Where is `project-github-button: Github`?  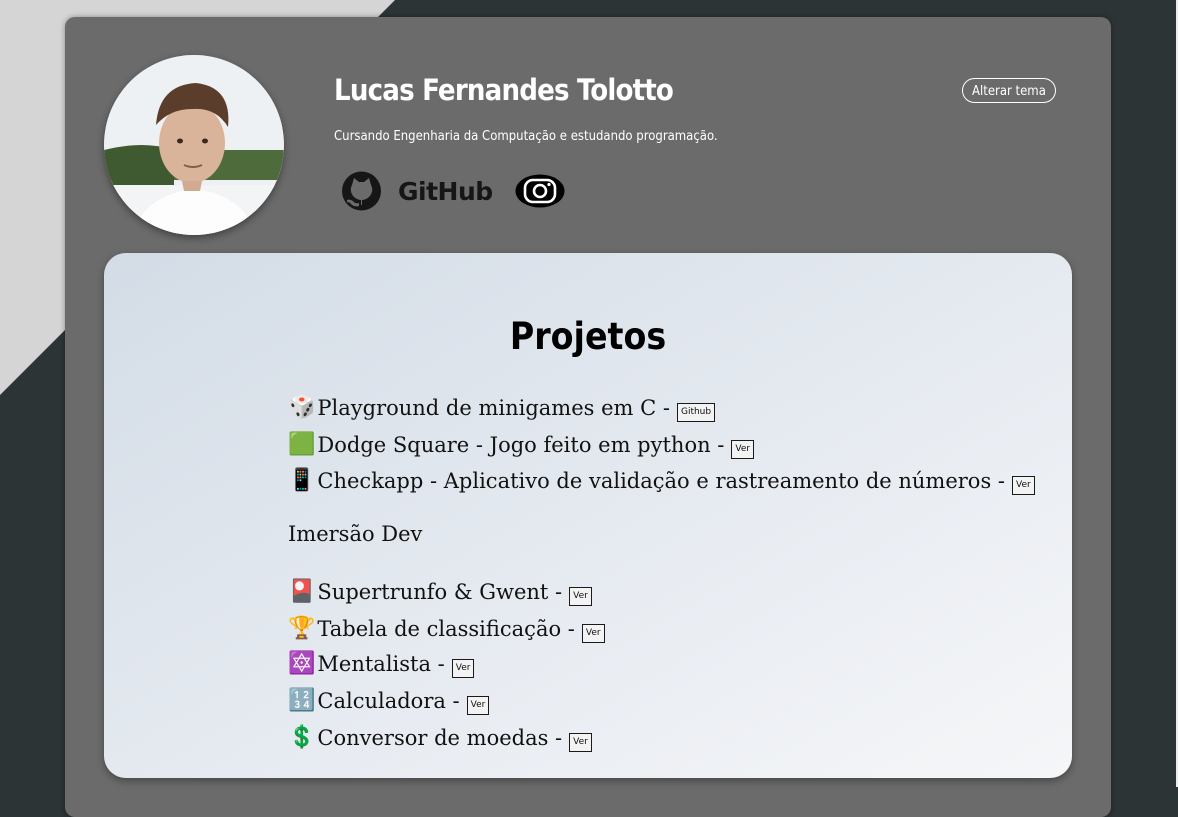
project-github-button: Github is located at coordinates (696, 412).